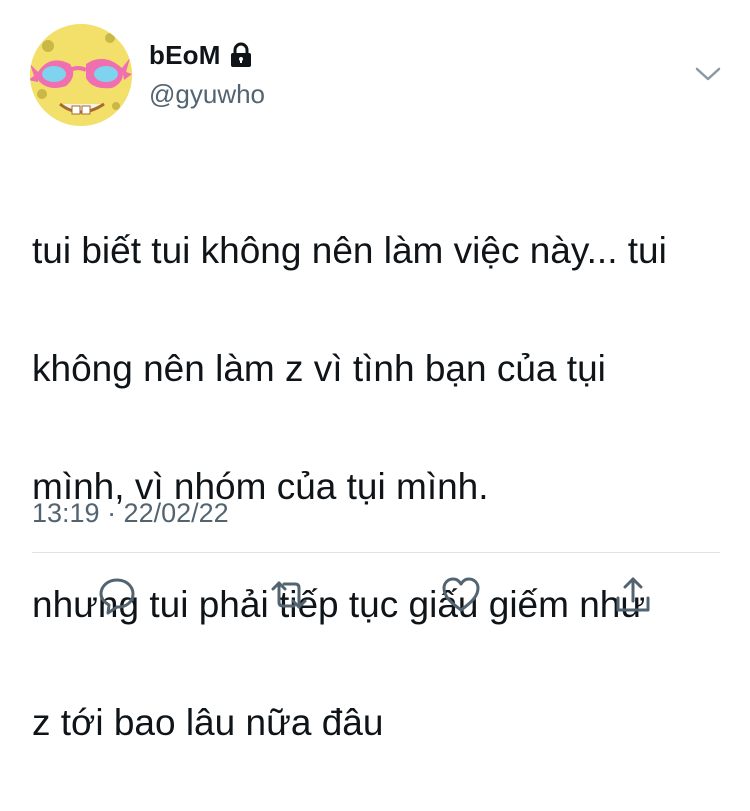 This screenshot has height=811, width=750. What do you see at coordinates (289, 595) in the screenshot?
I see `retweet-icon` at bounding box center [289, 595].